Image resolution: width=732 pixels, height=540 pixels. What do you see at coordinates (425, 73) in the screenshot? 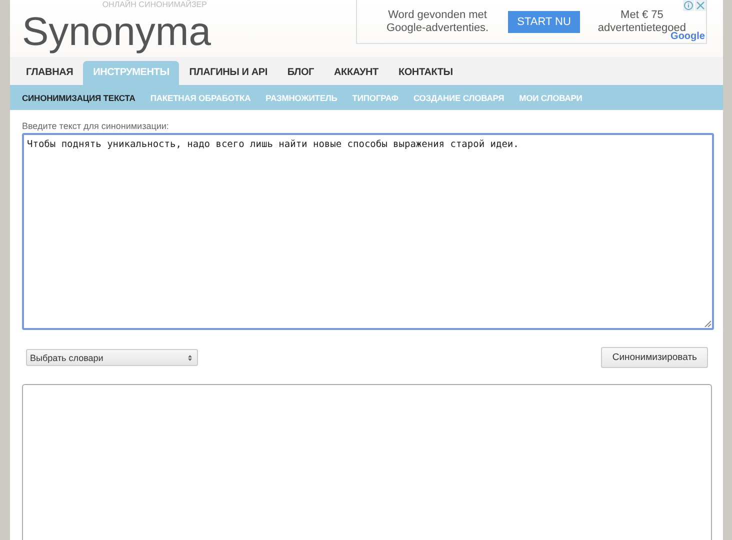
I see `nav-tab: КОНТАКТЫ` at bounding box center [425, 73].